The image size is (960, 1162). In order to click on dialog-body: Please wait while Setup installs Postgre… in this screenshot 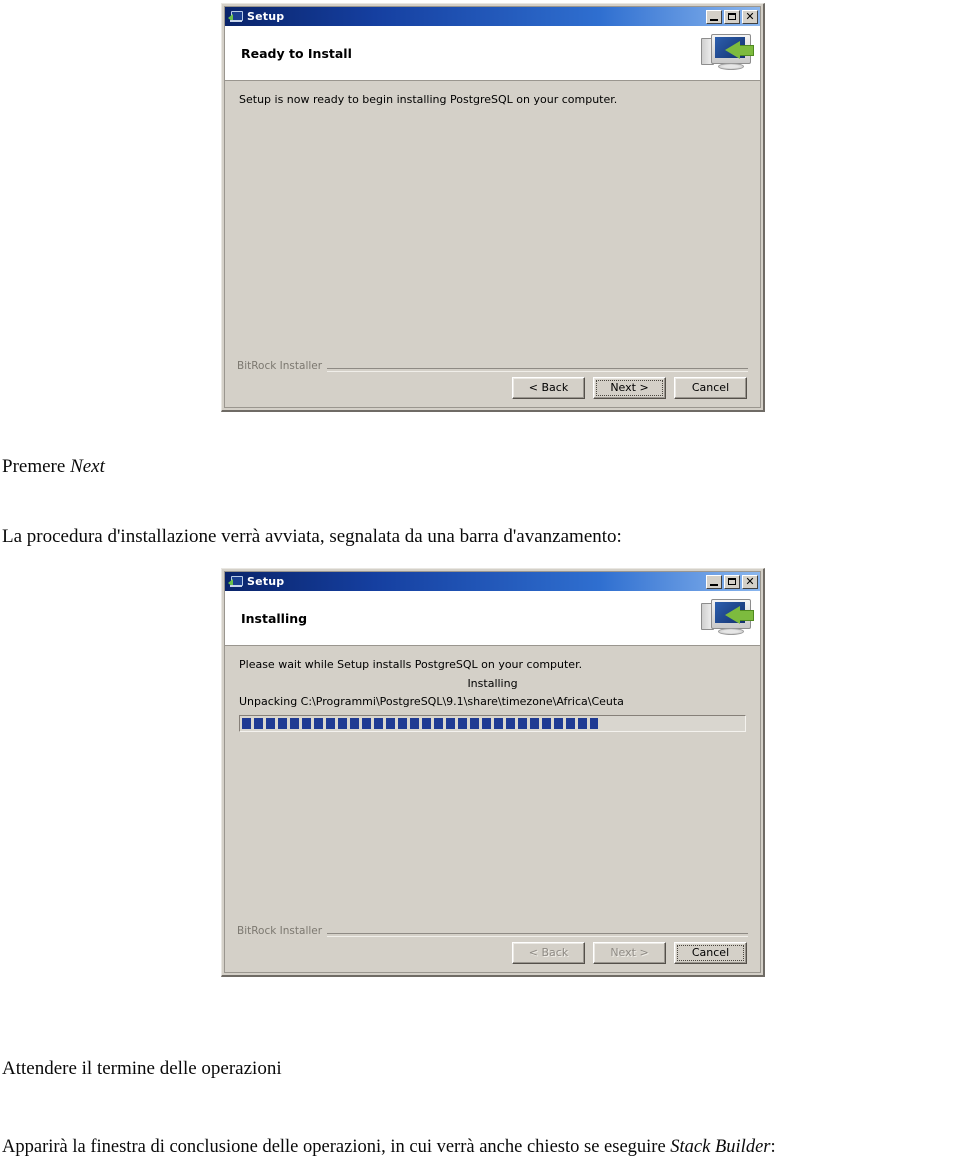, I will do `click(492, 784)`.